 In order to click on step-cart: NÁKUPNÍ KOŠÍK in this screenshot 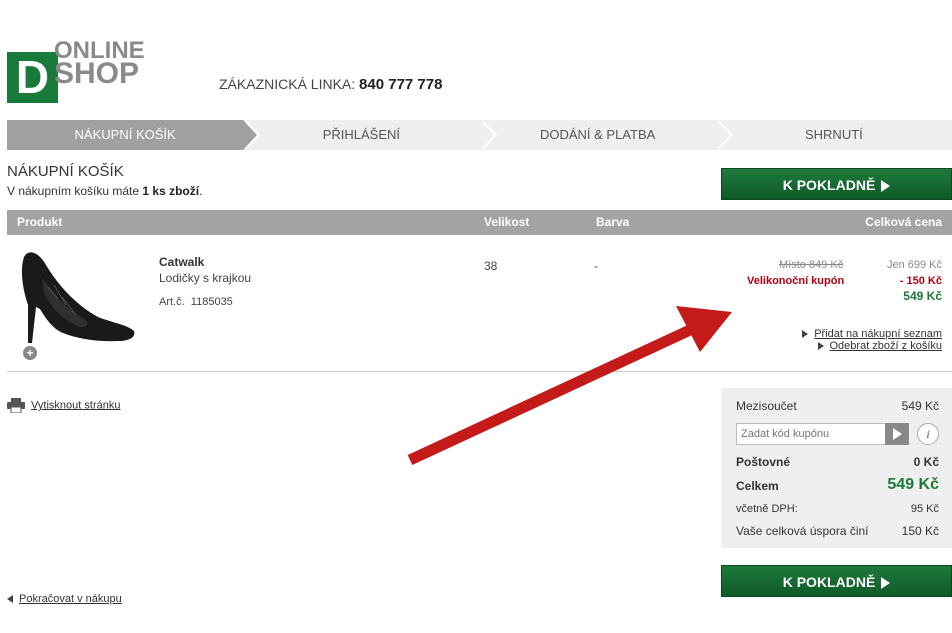, I will do `click(134, 135)`.